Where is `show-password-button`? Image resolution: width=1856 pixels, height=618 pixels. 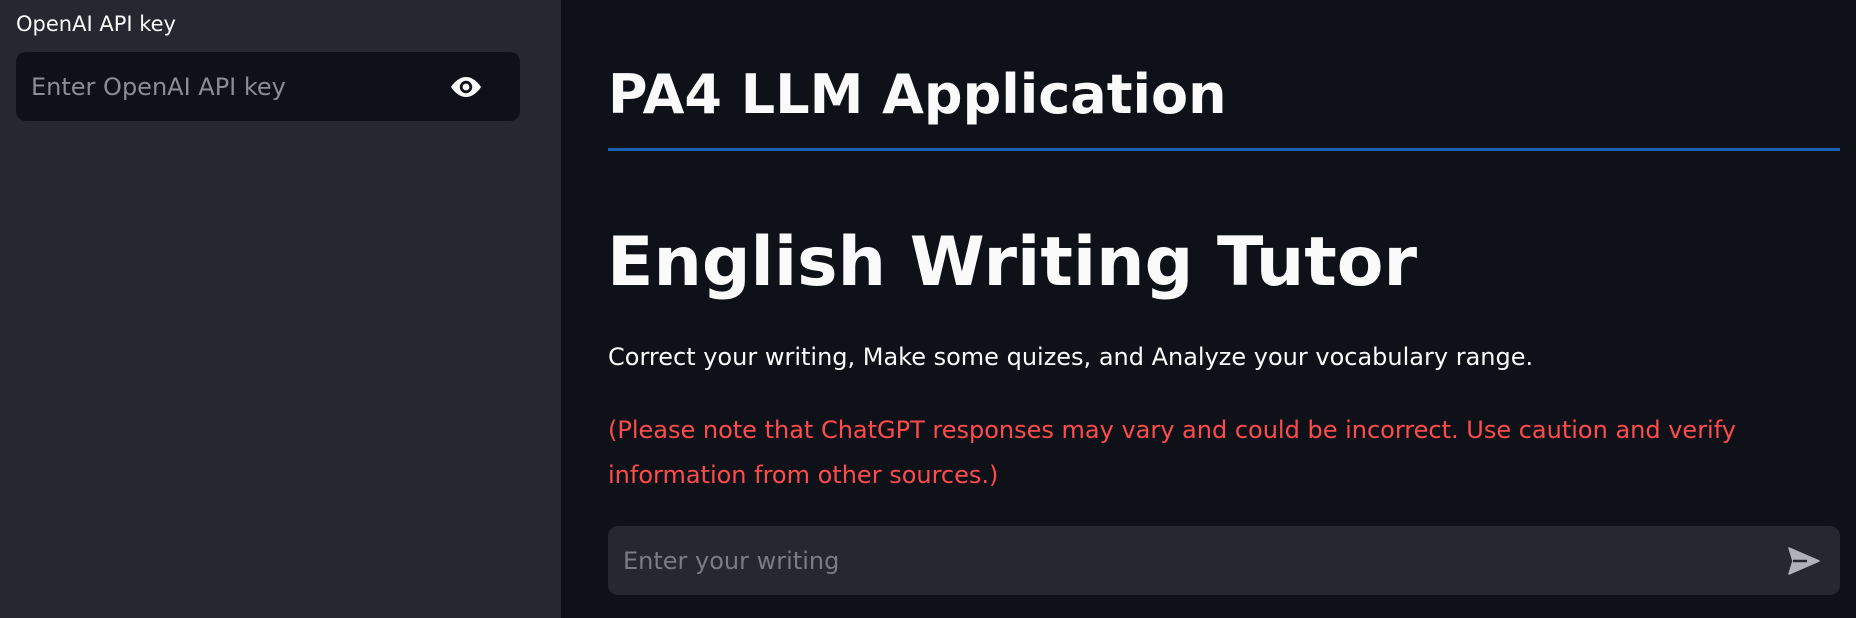 show-password-button is located at coordinates (466, 87).